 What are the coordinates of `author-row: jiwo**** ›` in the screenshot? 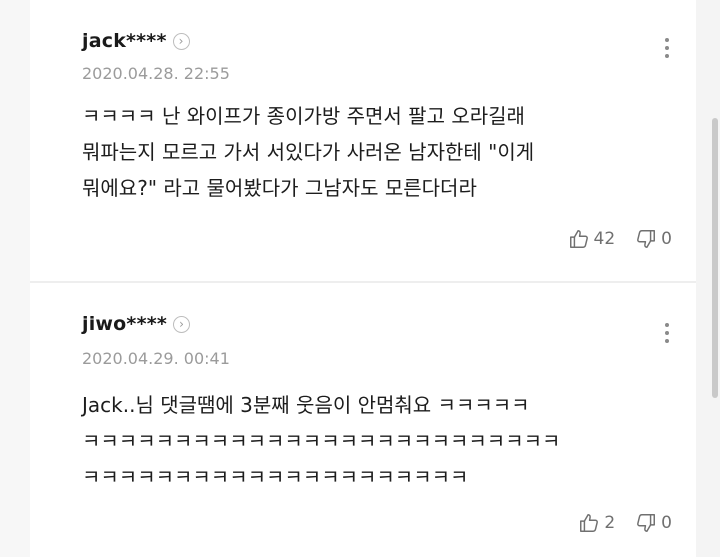 It's located at (136, 324).